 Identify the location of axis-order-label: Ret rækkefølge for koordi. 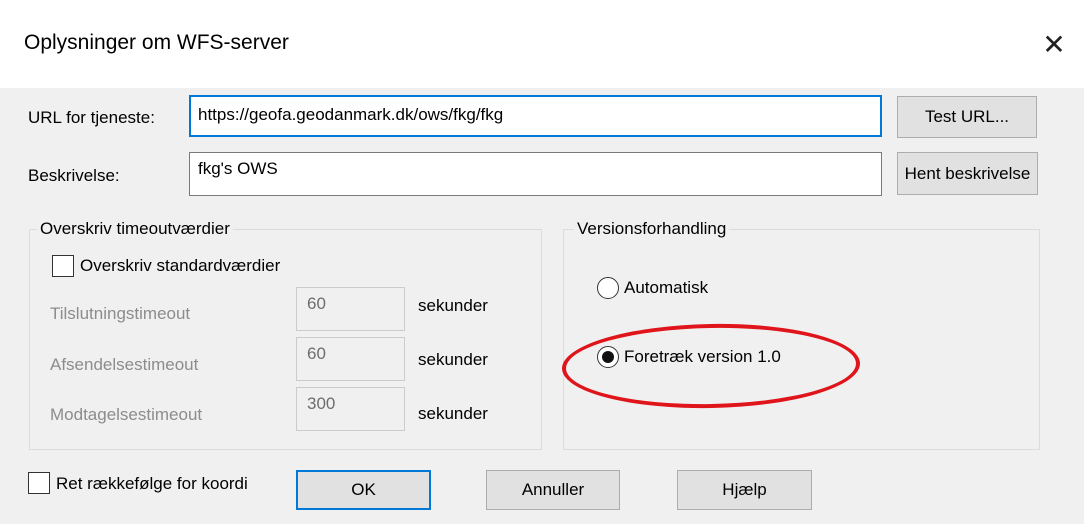
(152, 483).